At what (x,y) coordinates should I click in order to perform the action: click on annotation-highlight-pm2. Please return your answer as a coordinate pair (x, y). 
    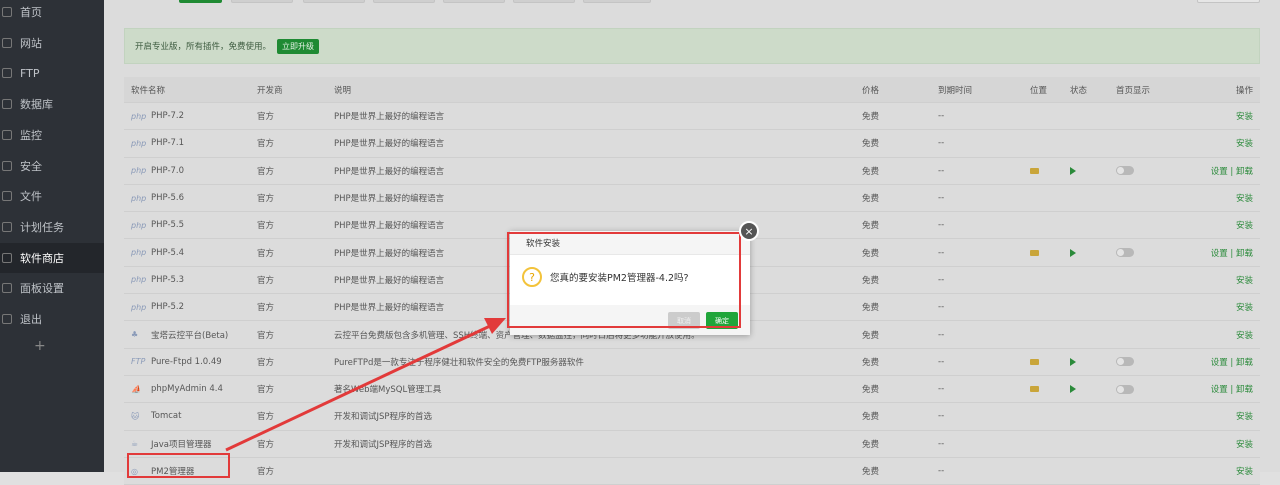
    Looking at the image, I should click on (178, 465).